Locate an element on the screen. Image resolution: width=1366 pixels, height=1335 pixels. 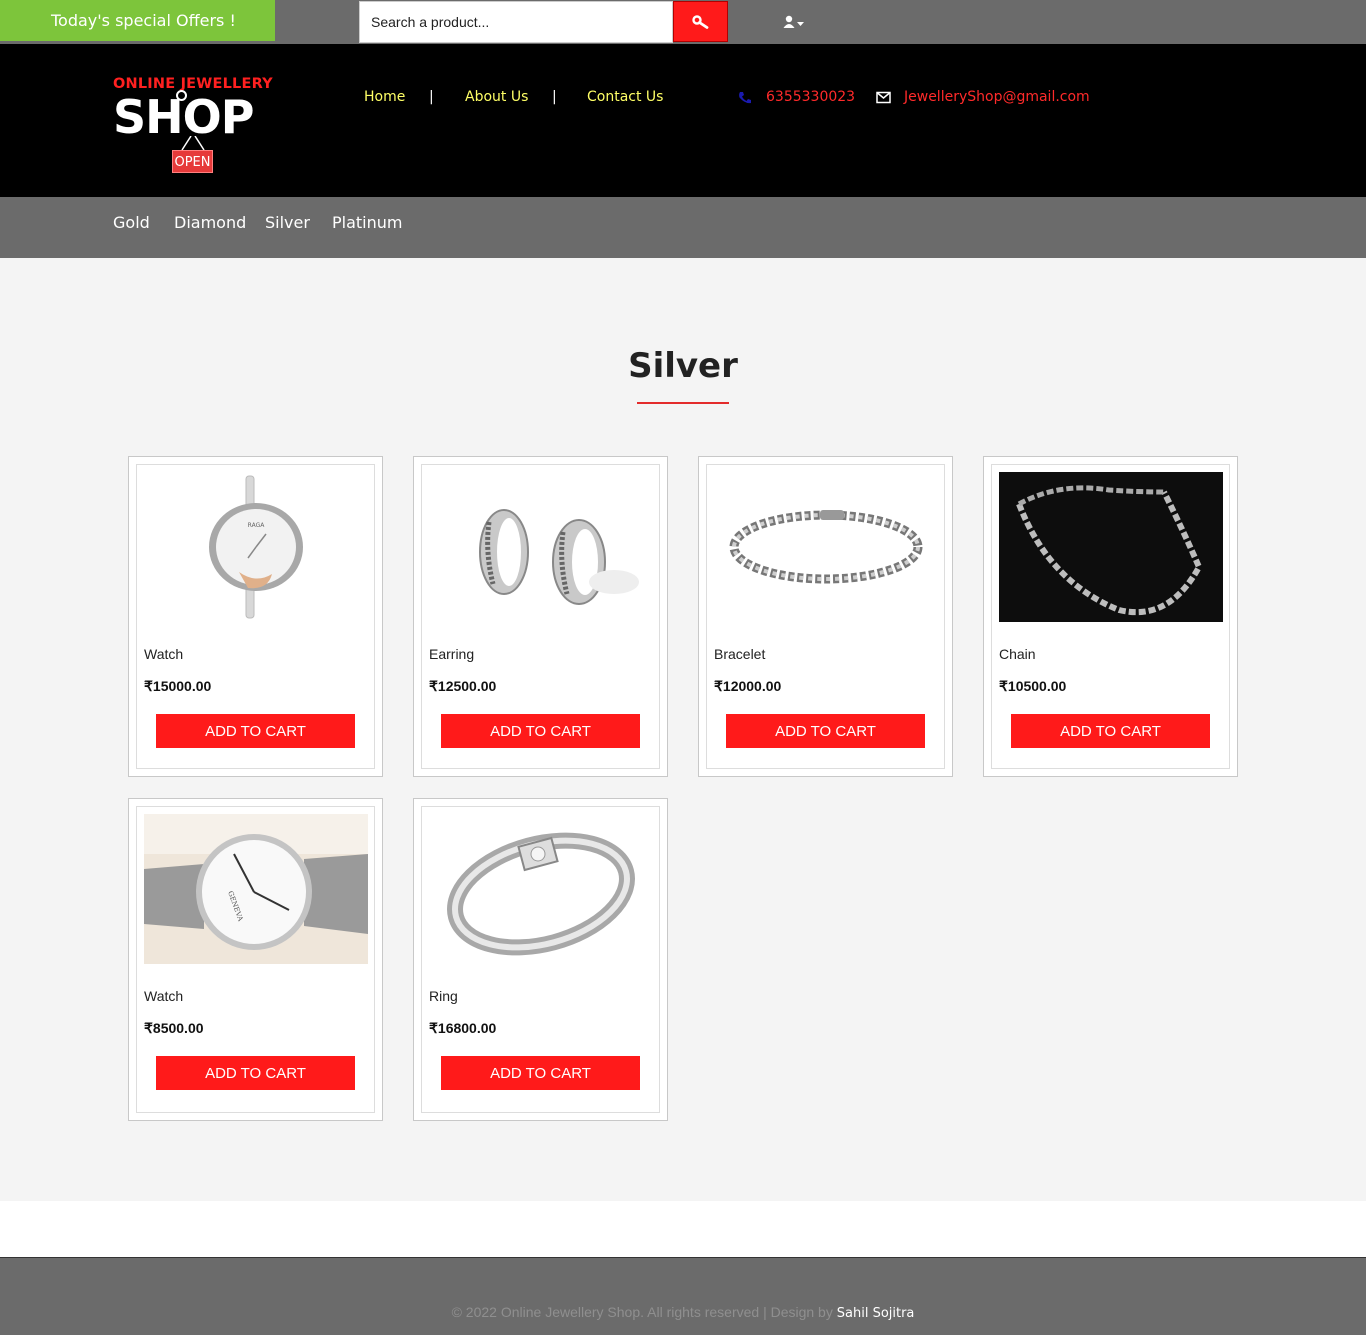
category-diamond: Diamond is located at coordinates (210, 222).